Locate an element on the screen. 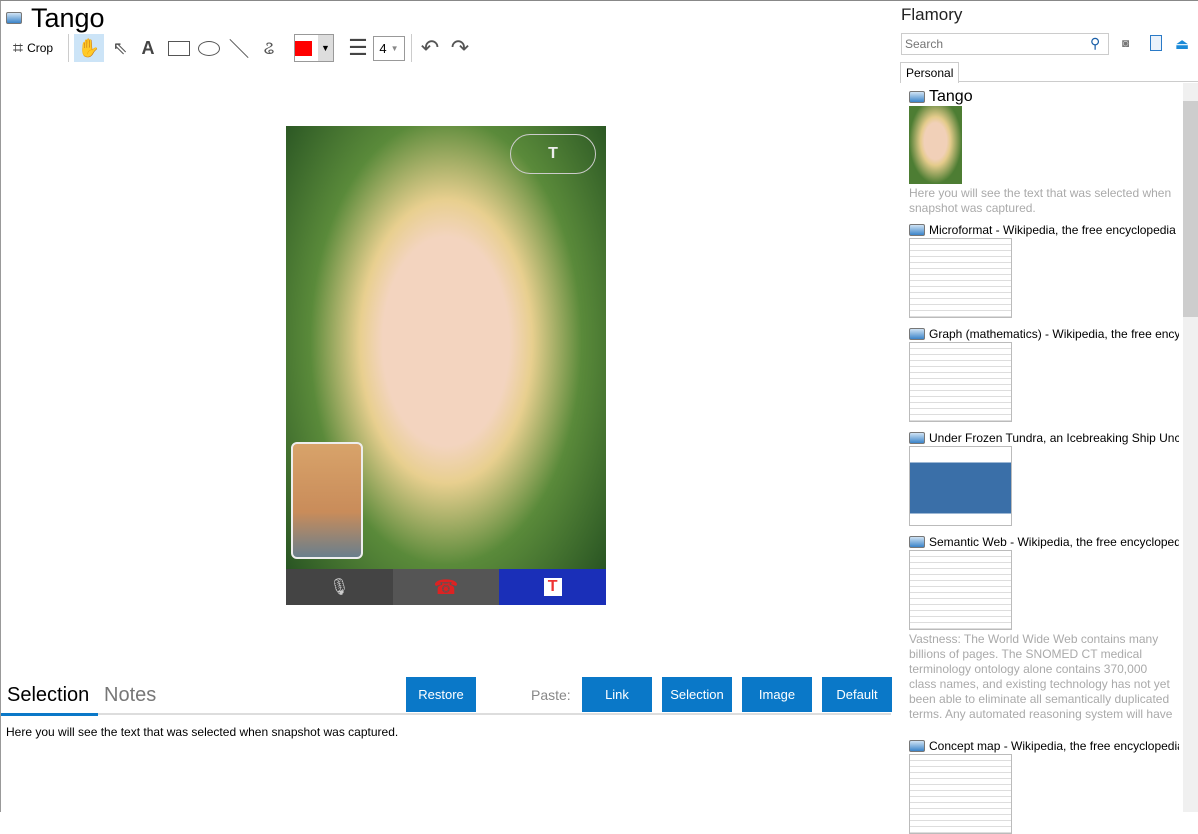 Image resolution: width=1198 pixels, height=834 pixels. sidebar-app-name: Flamory is located at coordinates (932, 14).